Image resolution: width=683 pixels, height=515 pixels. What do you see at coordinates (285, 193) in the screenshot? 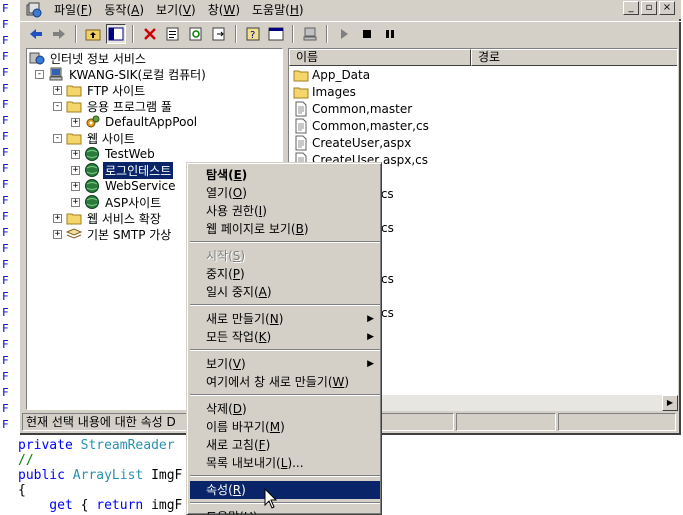
I see `context-menu-item: 열기(O)` at bounding box center [285, 193].